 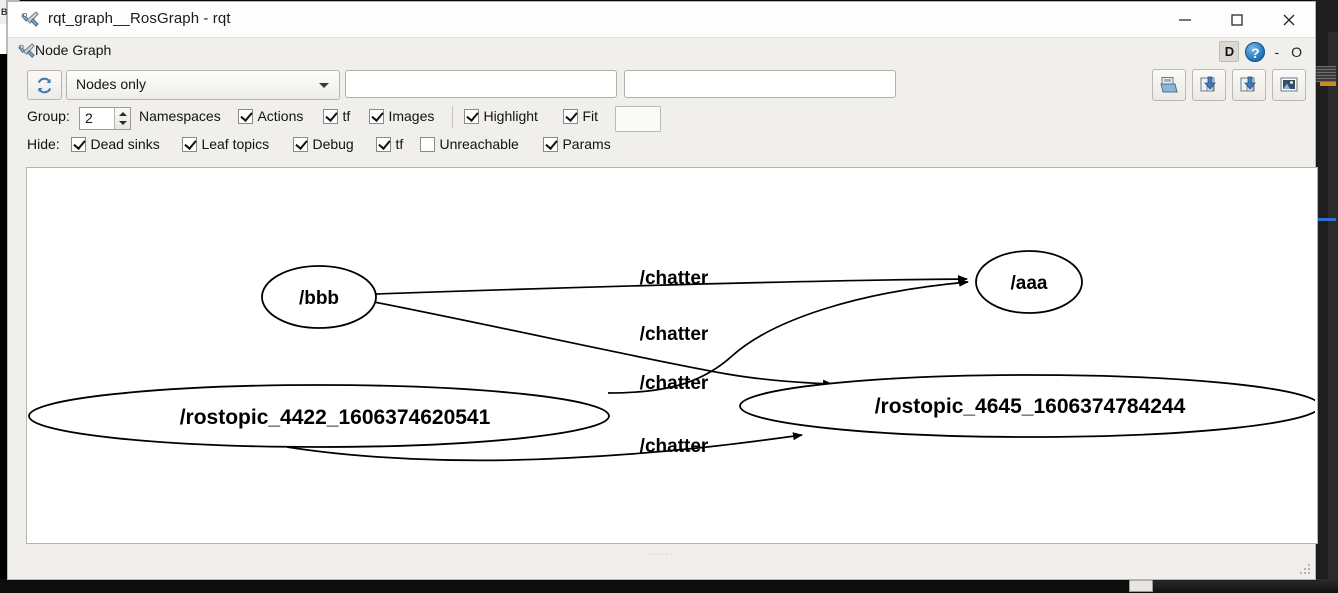 What do you see at coordinates (111, 84) in the screenshot?
I see `graph-type-value: Nodes only` at bounding box center [111, 84].